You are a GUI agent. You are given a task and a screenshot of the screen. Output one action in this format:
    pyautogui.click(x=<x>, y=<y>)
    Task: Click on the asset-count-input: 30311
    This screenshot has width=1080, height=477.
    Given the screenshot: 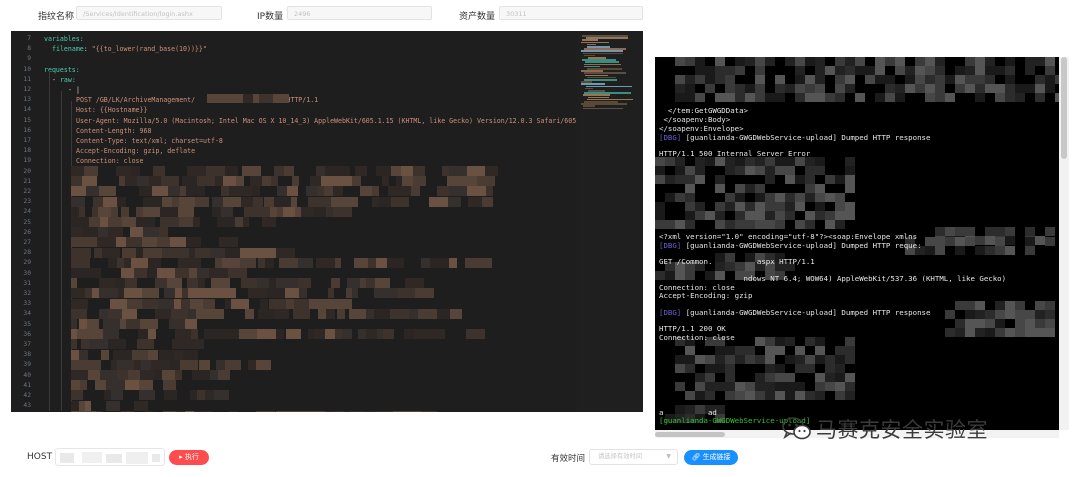 What is the action you would take?
    pyautogui.click(x=571, y=13)
    